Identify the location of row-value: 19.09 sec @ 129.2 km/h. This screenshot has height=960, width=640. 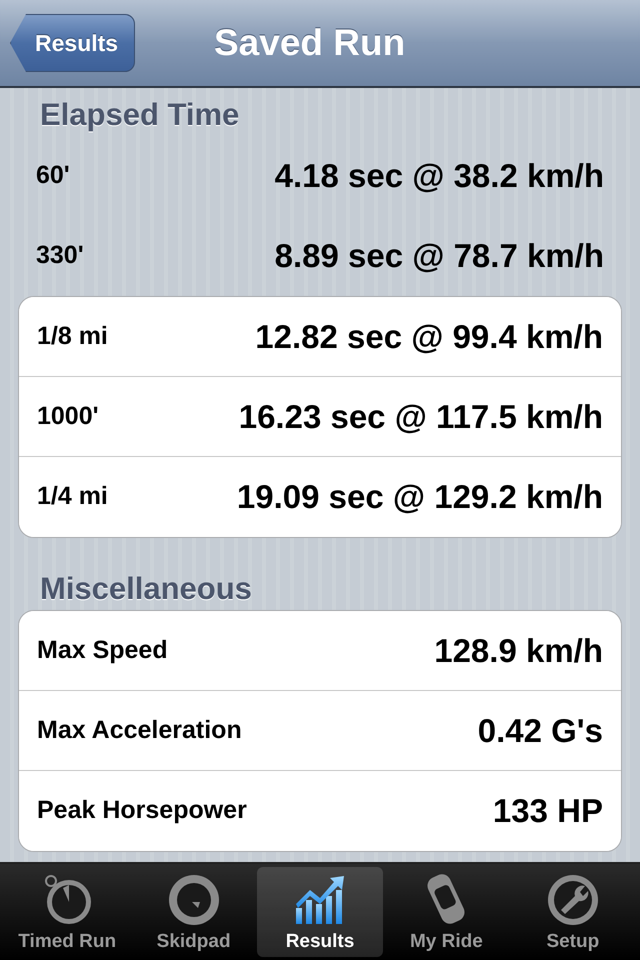
(419, 497).